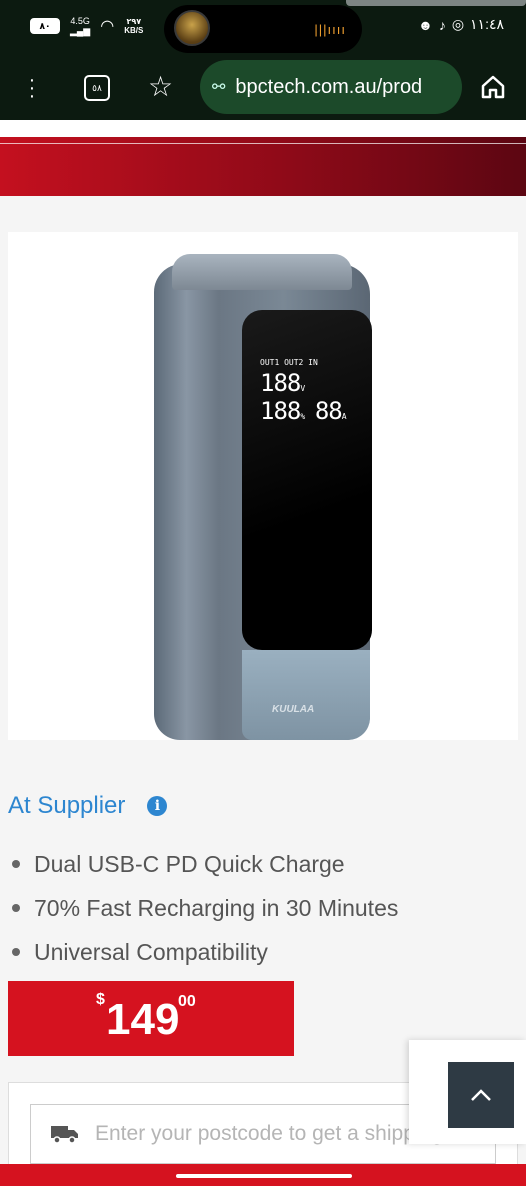  Describe the element at coordinates (45, 26) in the screenshot. I see `battery-icon: ٨٠` at that location.